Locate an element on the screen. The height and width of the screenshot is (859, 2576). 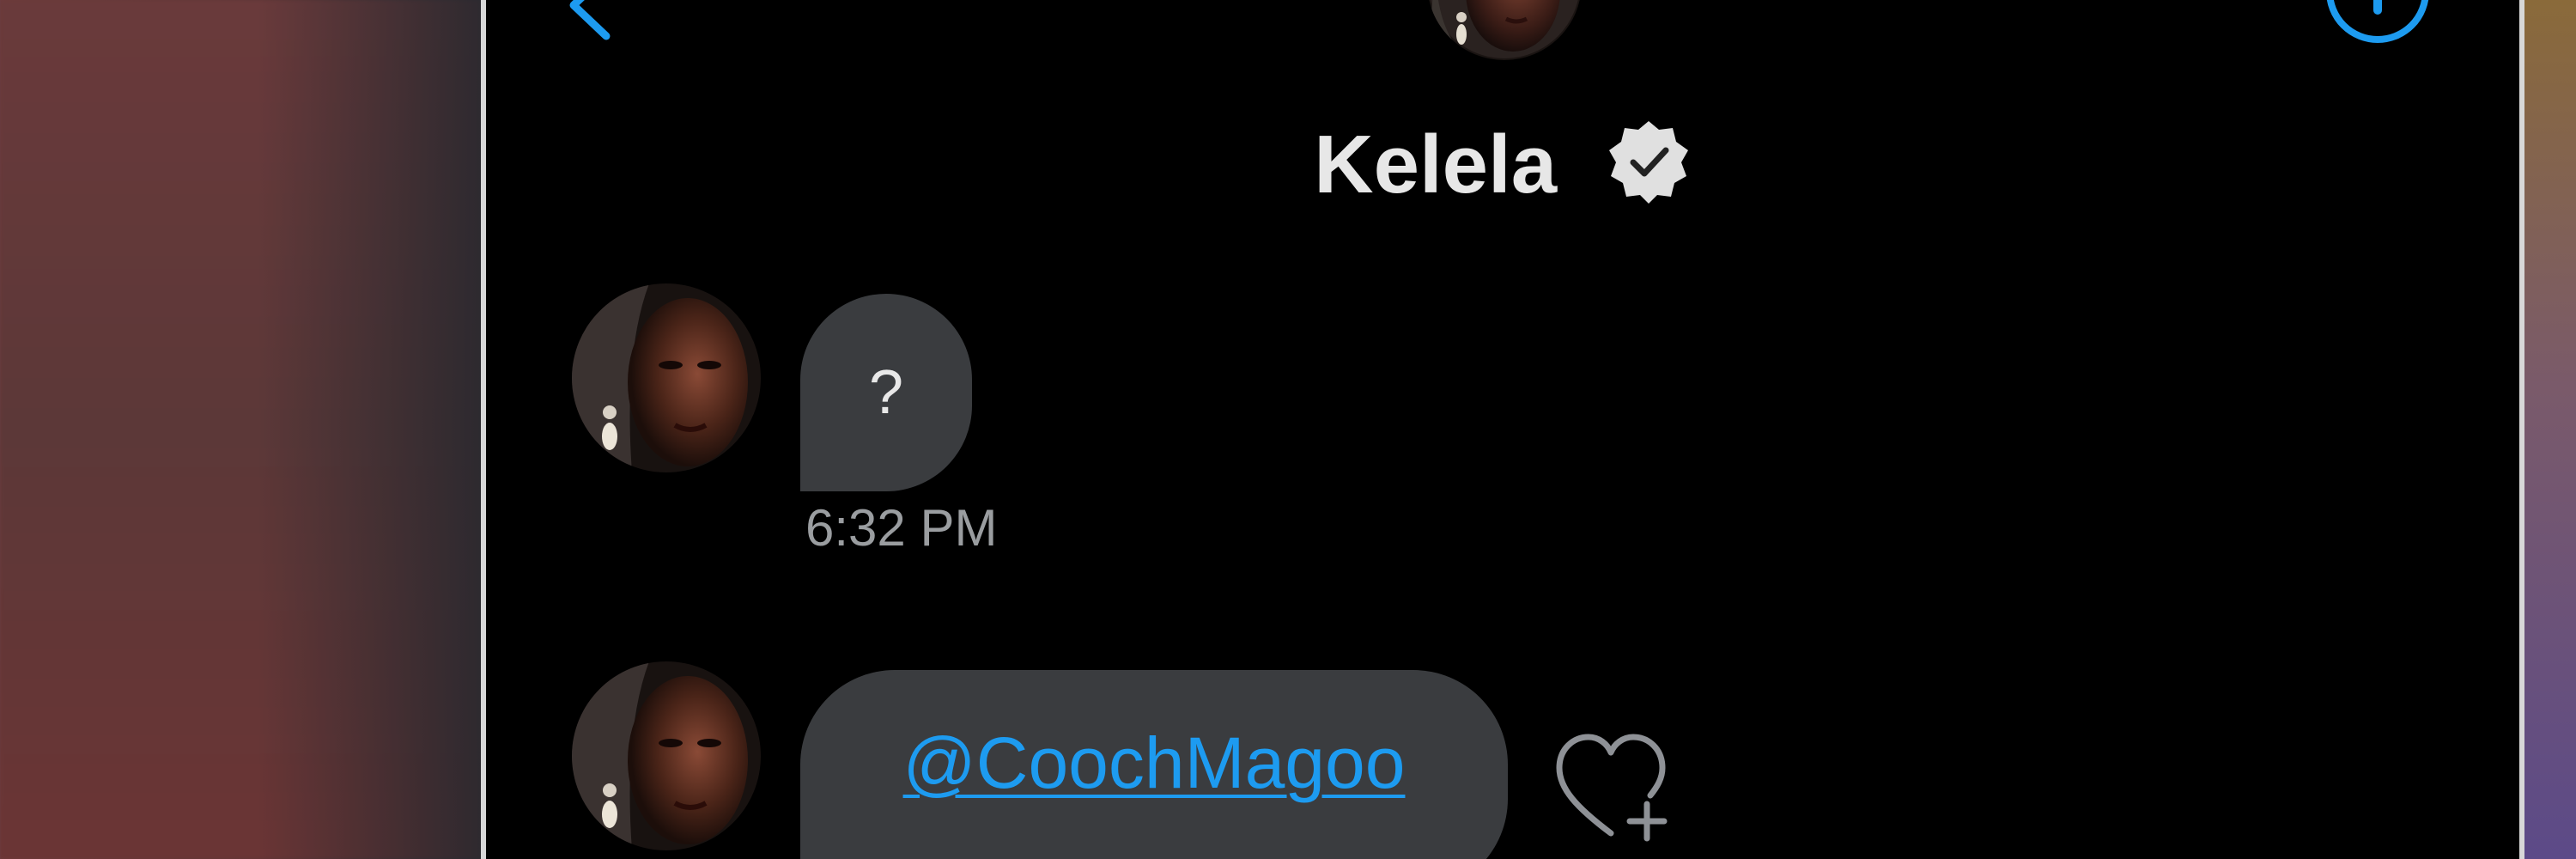
info-button is located at coordinates (2377, 30).